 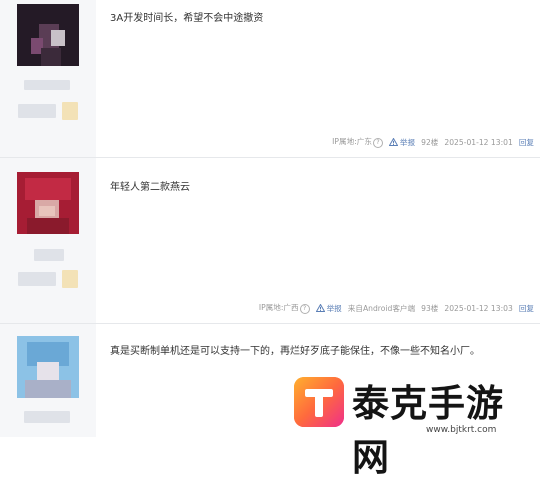 What do you see at coordinates (352, 141) in the screenshot?
I see `ip-location: IP属地:广东` at bounding box center [352, 141].